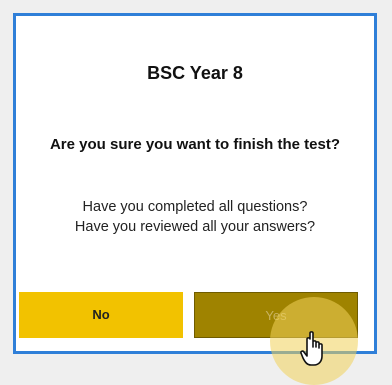 Image resolution: width=392 pixels, height=385 pixels. What do you see at coordinates (195, 227) in the screenshot?
I see `check-line-reviewed: Have you reviewed all your answers?` at bounding box center [195, 227].